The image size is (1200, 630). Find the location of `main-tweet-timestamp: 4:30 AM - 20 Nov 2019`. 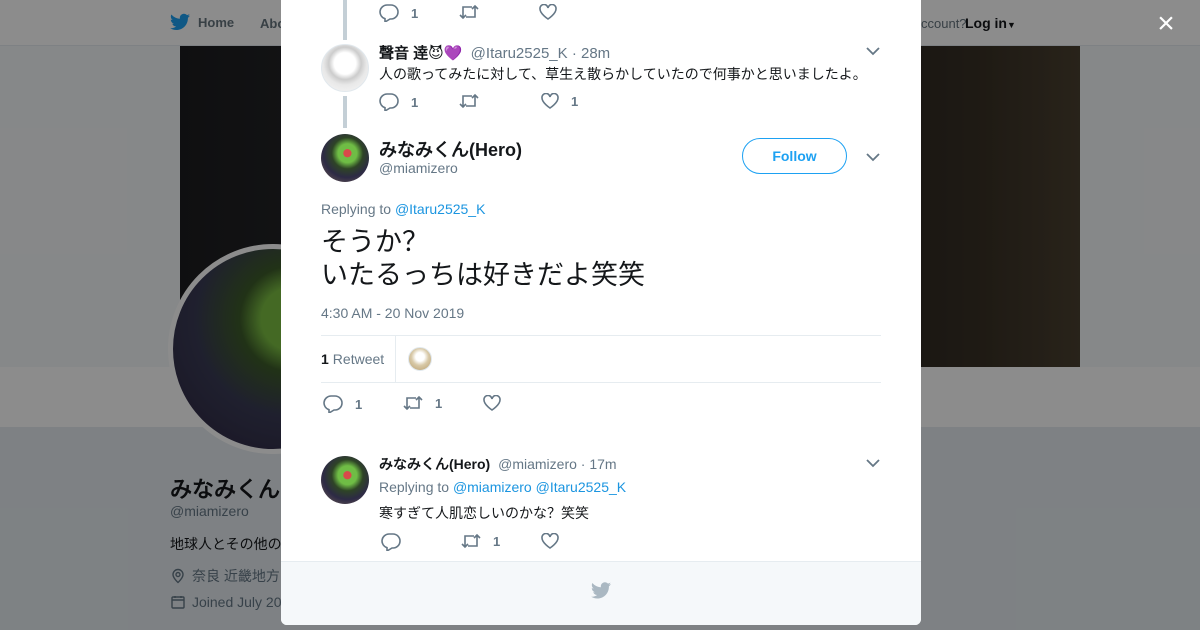

main-tweet-timestamp: 4:30 AM - 20 Nov 2019 is located at coordinates (392, 313).